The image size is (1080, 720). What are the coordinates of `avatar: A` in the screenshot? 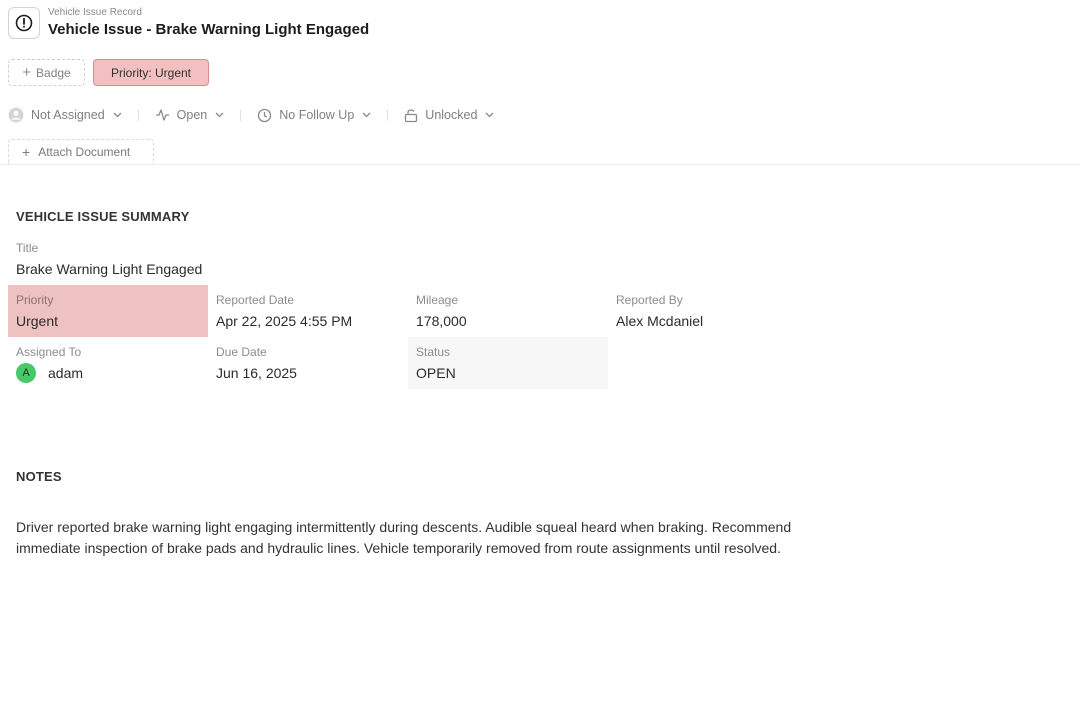 It's located at (26, 373).